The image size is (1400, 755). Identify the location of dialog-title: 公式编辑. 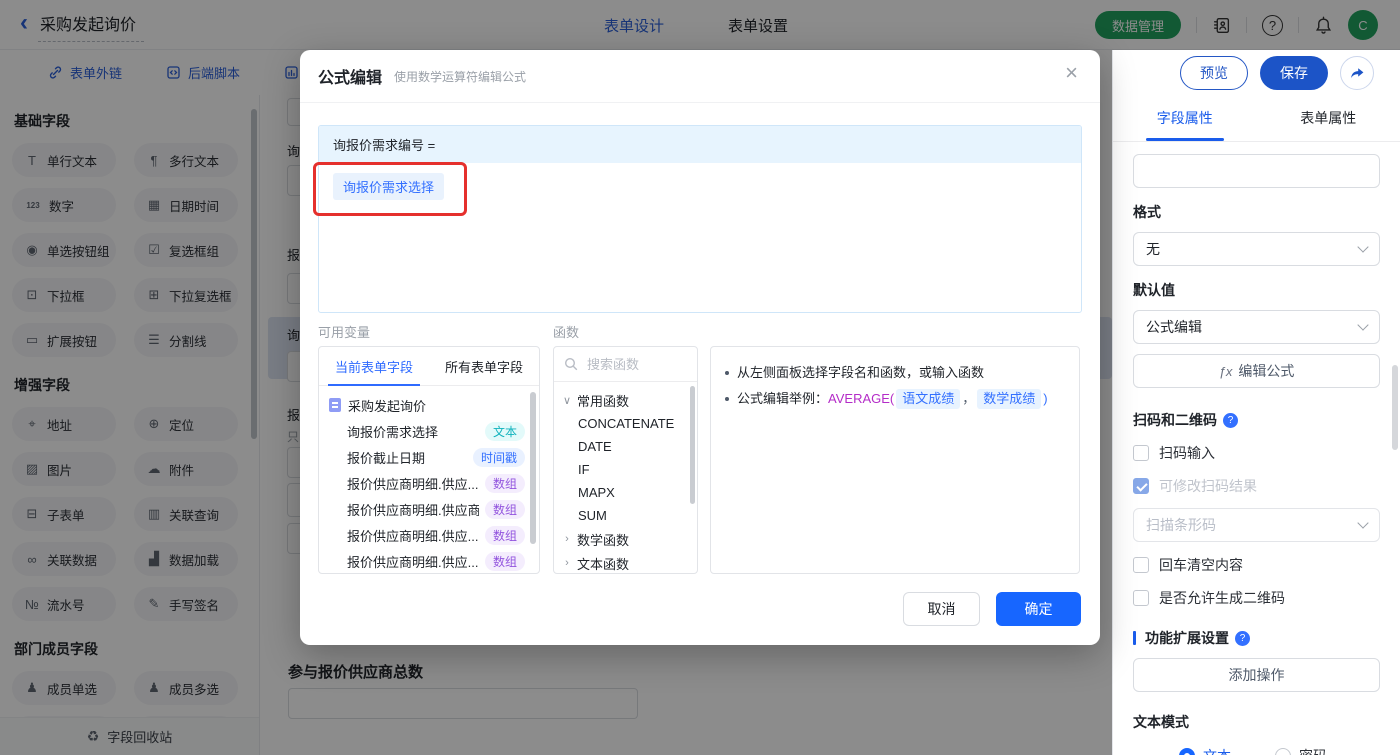
(350, 78).